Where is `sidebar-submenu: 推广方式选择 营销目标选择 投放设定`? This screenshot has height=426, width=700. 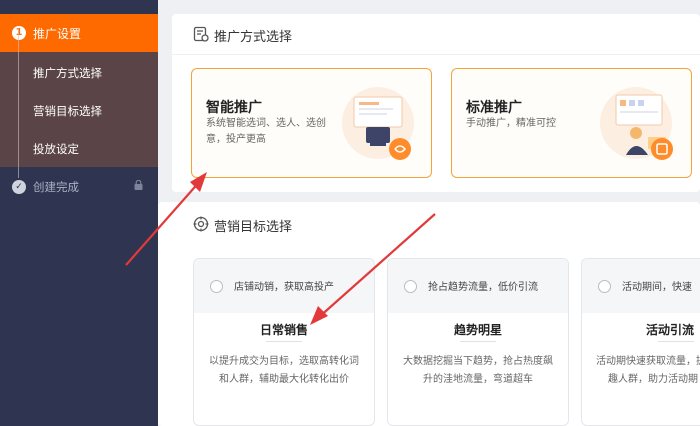
sidebar-submenu: 推广方式选择 营销目标选择 投放设定 is located at coordinates (79, 109).